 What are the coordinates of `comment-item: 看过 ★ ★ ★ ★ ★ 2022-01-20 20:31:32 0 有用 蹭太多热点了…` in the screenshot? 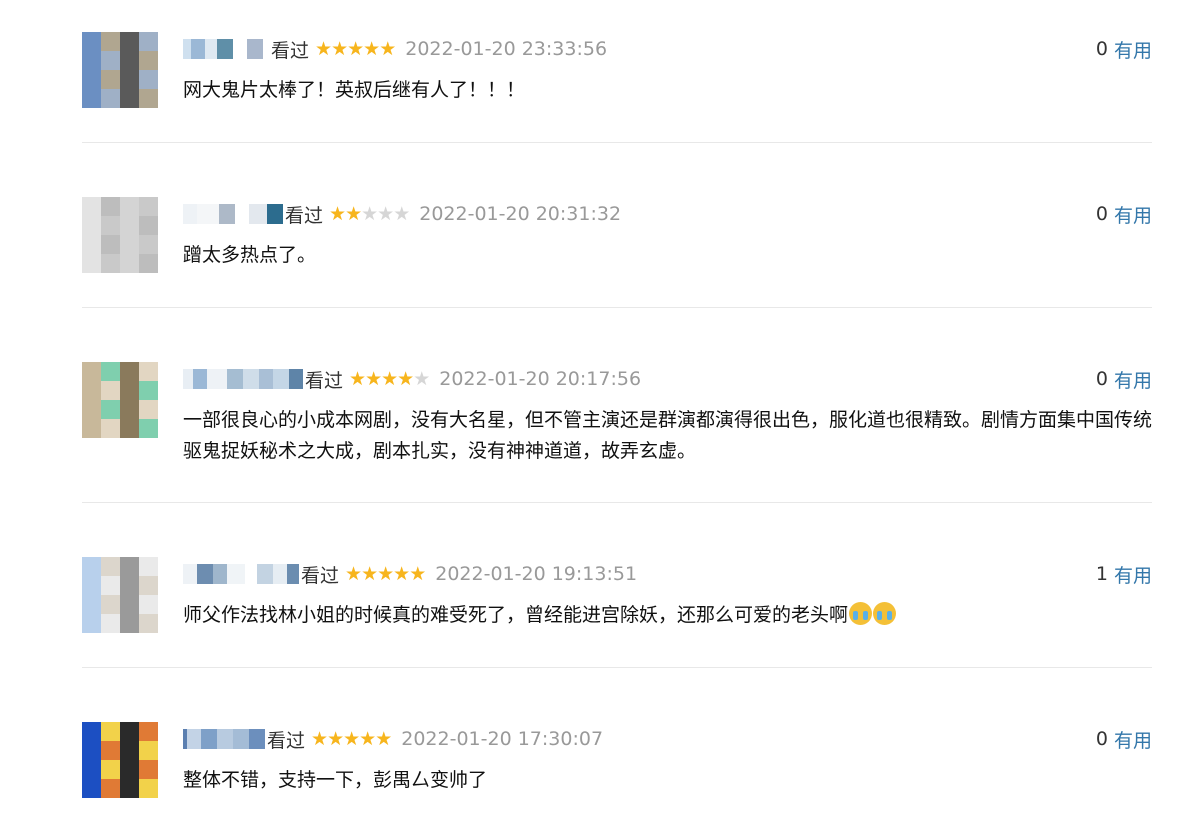 It's located at (617, 252).